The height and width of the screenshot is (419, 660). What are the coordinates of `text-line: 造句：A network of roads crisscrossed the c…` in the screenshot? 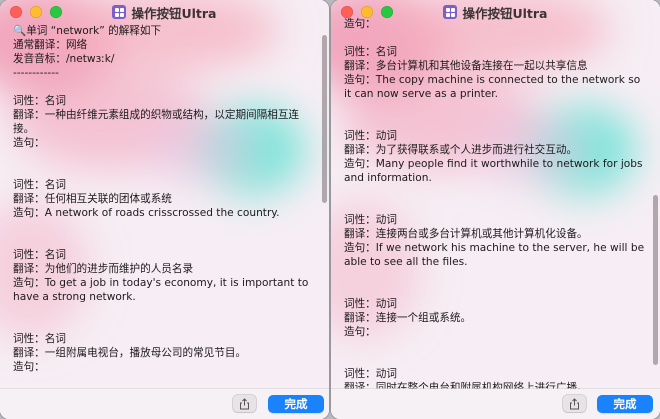 It's located at (146, 213).